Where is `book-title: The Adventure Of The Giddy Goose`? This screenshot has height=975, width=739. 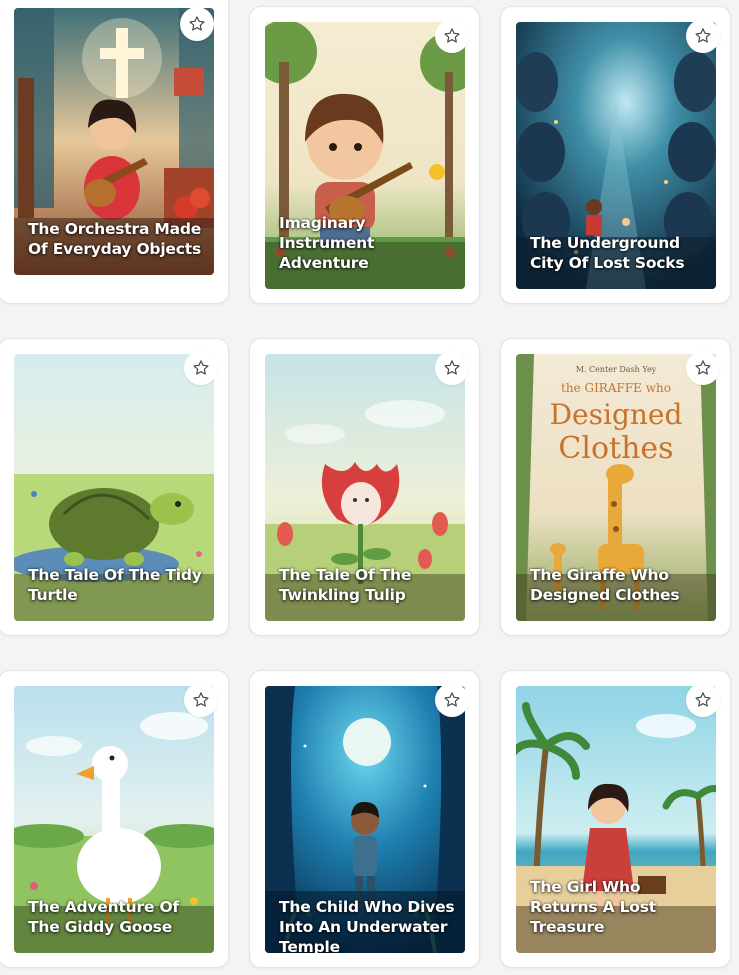 book-title: The Adventure Of The Giddy Goose is located at coordinates (103, 917).